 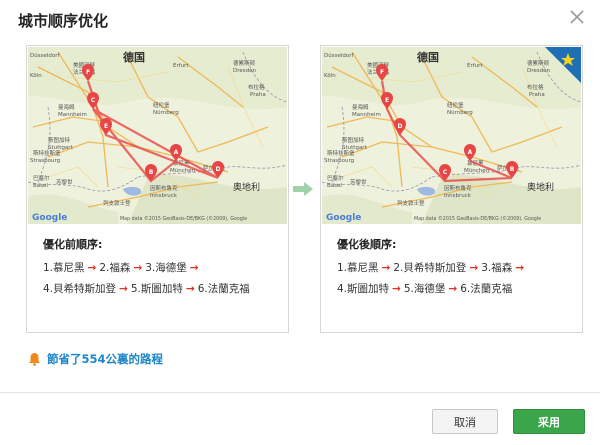 I want to click on after-city-3: 3.福森, so click(x=497, y=268).